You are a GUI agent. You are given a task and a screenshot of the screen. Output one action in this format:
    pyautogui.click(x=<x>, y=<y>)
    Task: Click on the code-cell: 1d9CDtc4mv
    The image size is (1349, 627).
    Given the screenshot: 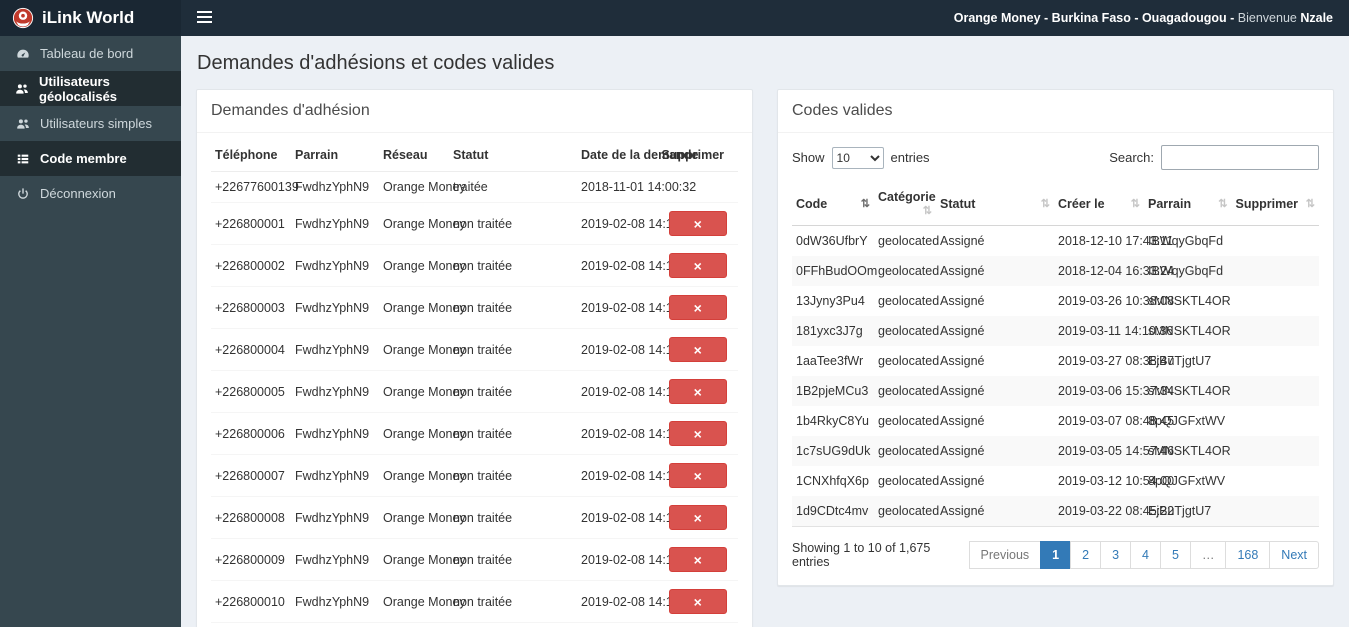 What is the action you would take?
    pyautogui.click(x=833, y=511)
    